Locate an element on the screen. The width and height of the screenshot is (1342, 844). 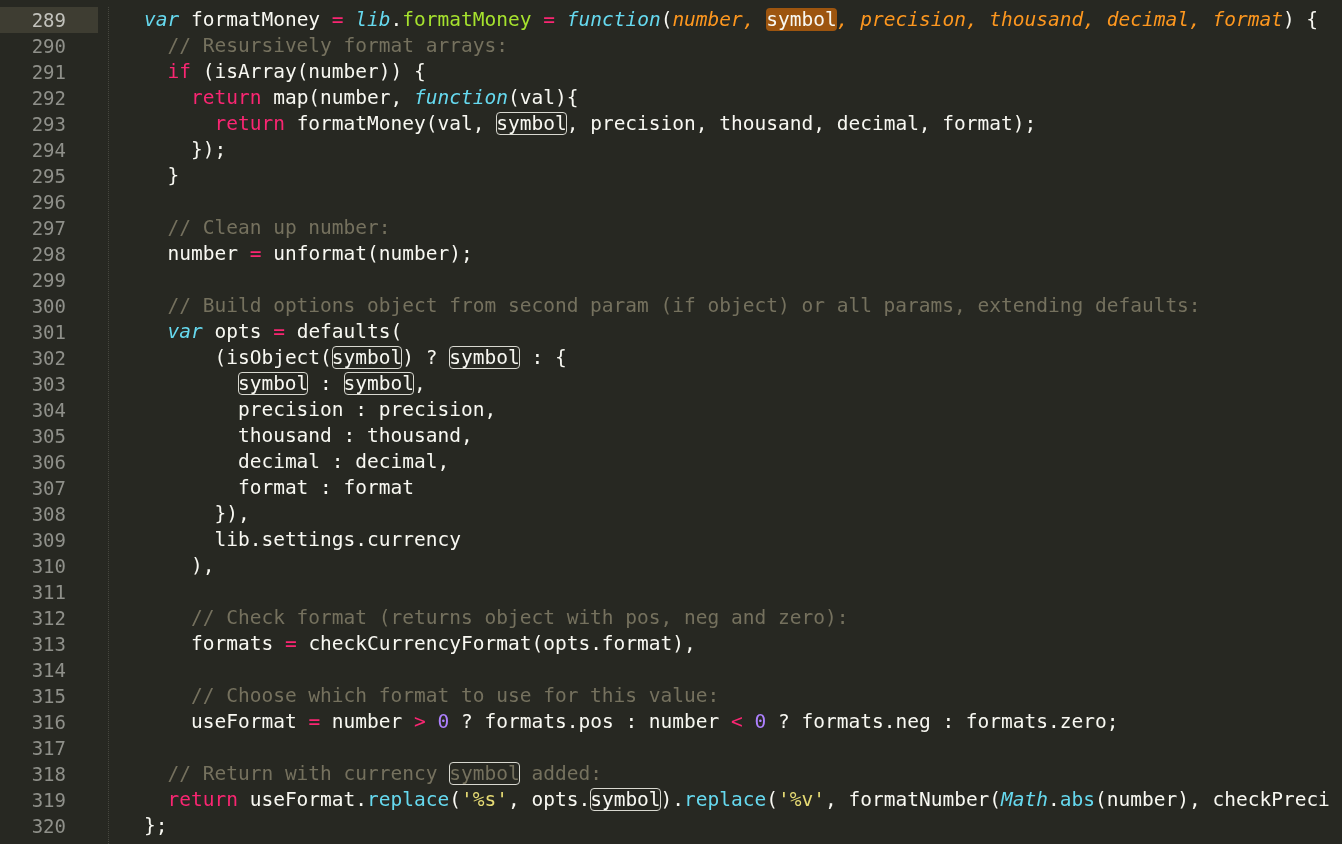
line-number: 293 is located at coordinates (48, 124).